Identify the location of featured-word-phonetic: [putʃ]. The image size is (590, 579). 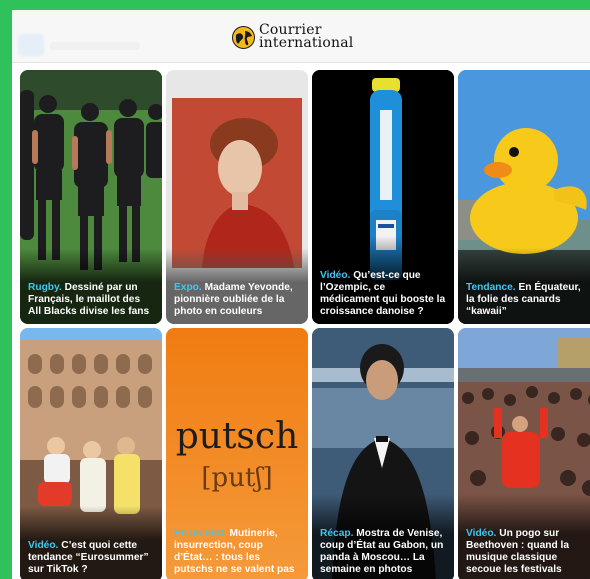
(237, 478).